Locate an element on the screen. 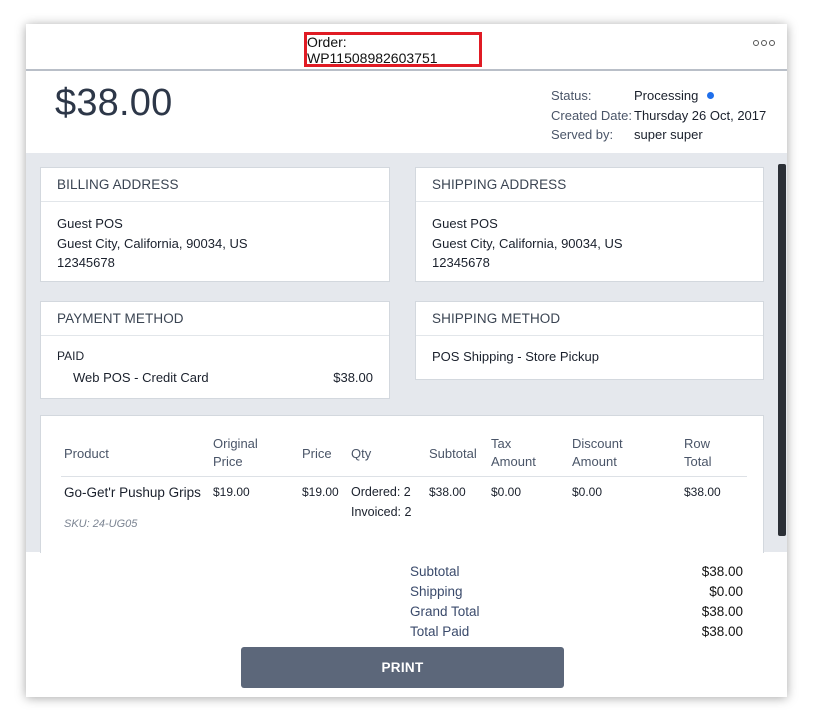  grand-total-row: Grand Total $38.00 is located at coordinates (576, 611).